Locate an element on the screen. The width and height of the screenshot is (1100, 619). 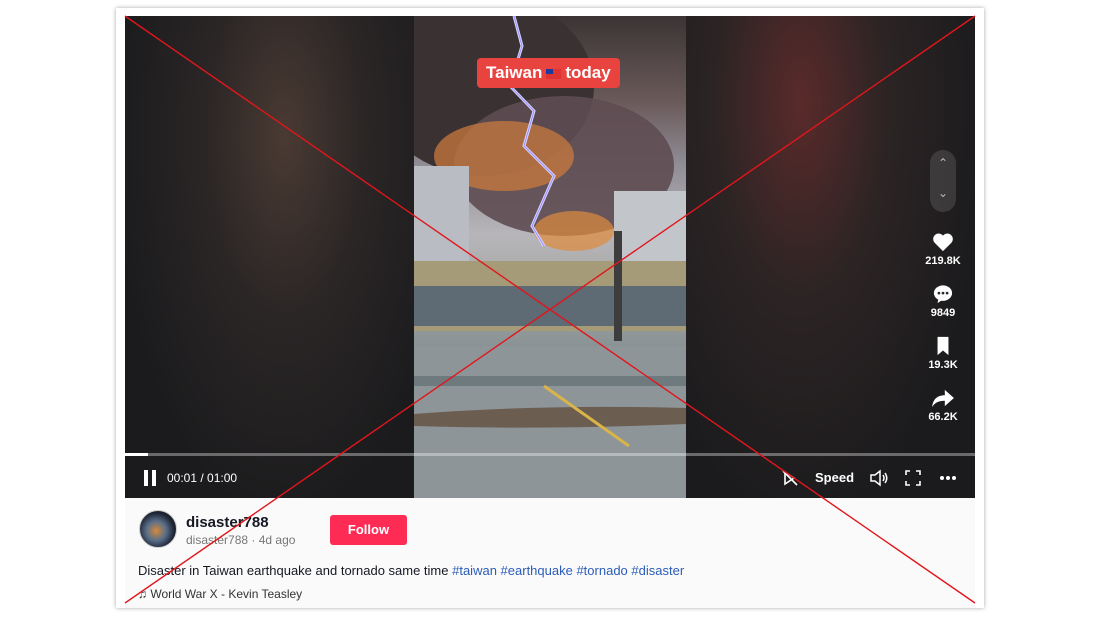
music-info: ♫ World War X - Kevin Teasley is located at coordinates (220, 594).